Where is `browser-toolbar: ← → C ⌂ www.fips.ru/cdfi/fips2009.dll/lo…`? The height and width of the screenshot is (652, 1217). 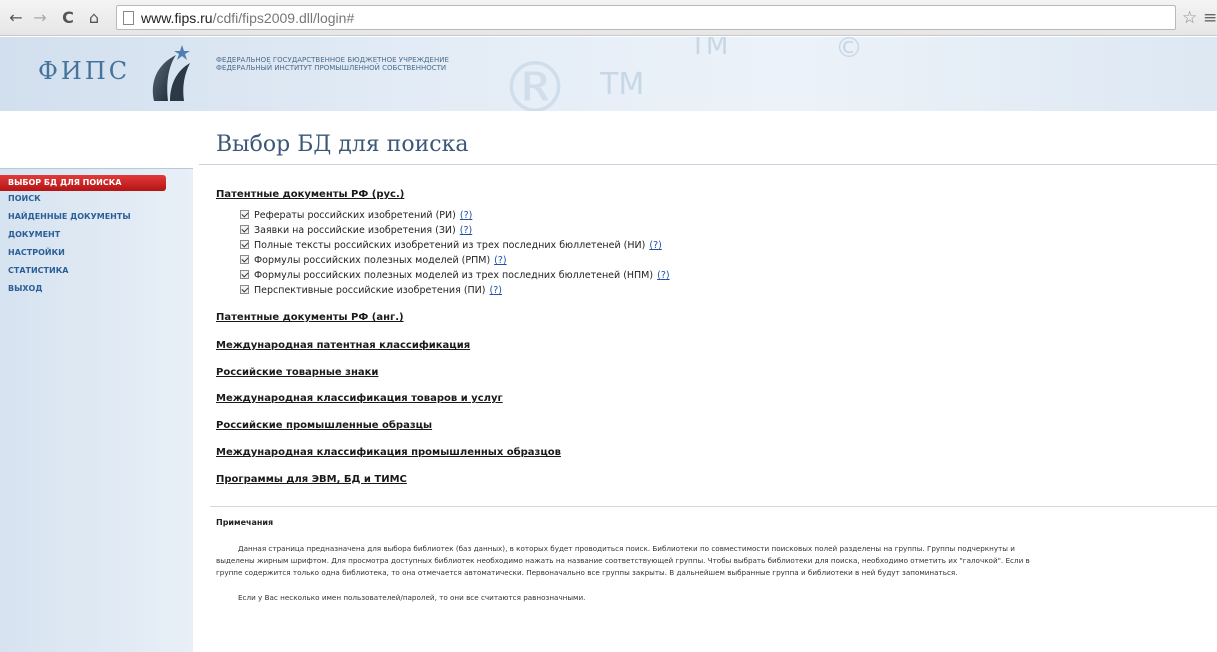 browser-toolbar: ← → C ⌂ www.fips.ru/cdfi/fips2009.dll/lo… is located at coordinates (608, 18).